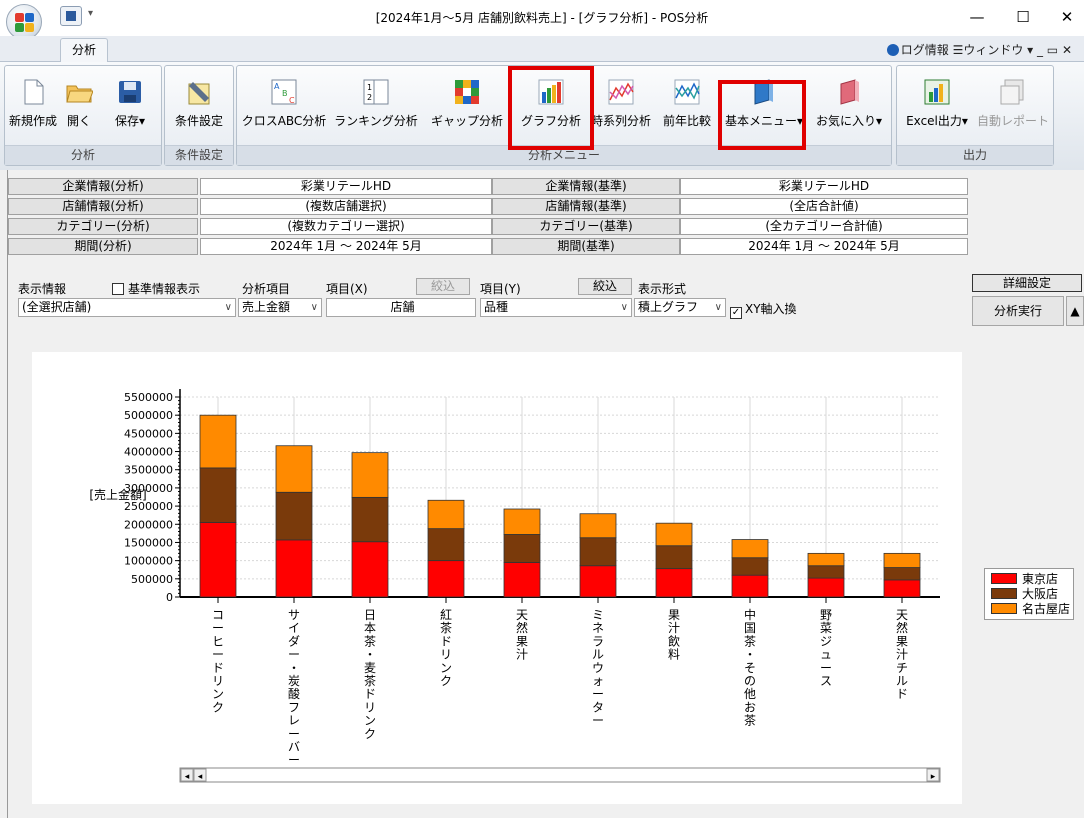 The width and height of the screenshot is (1084, 818). What do you see at coordinates (347, 289) in the screenshot?
I see `item-x-label: 項目(X)` at bounding box center [347, 289].